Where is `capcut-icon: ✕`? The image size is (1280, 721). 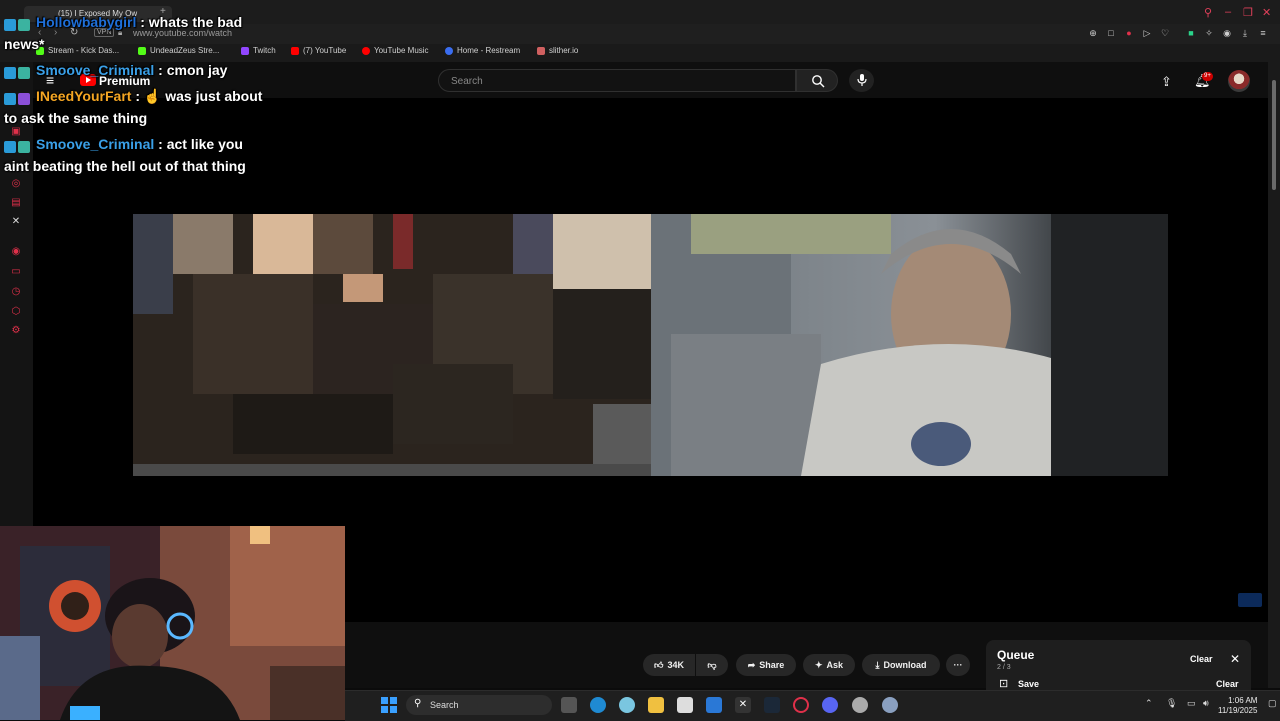
capcut-icon: ✕ is located at coordinates (743, 705).